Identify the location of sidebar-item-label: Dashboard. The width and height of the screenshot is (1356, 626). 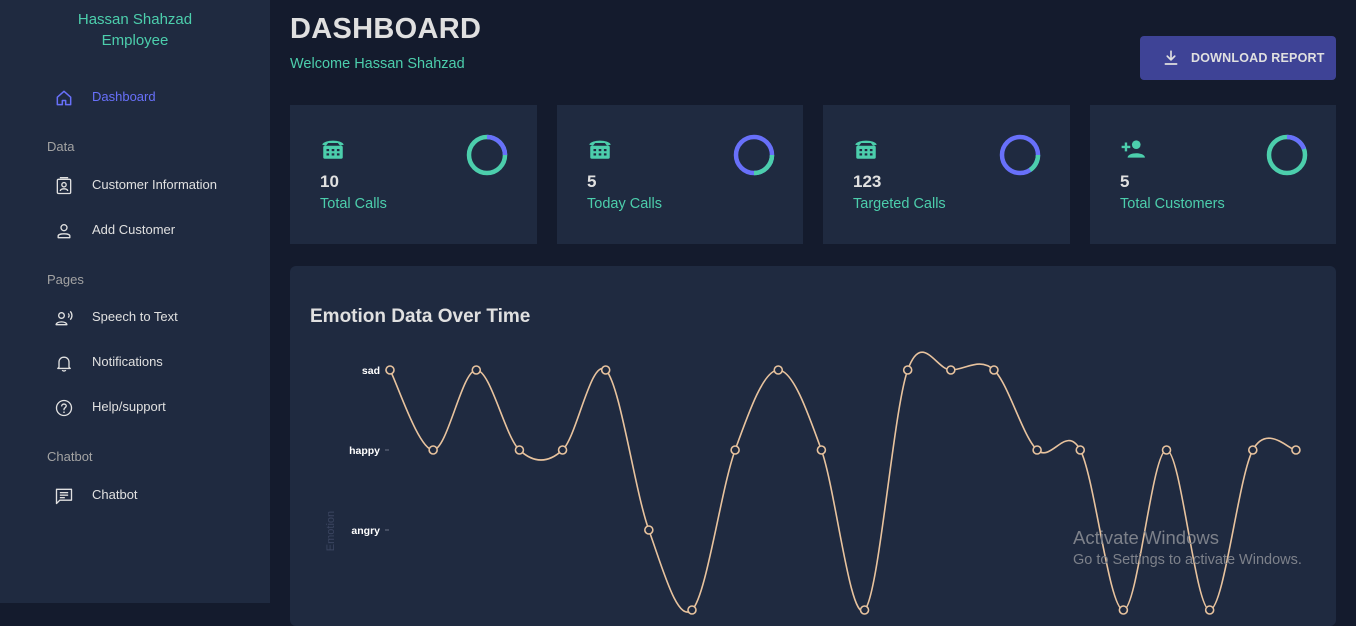
(124, 96).